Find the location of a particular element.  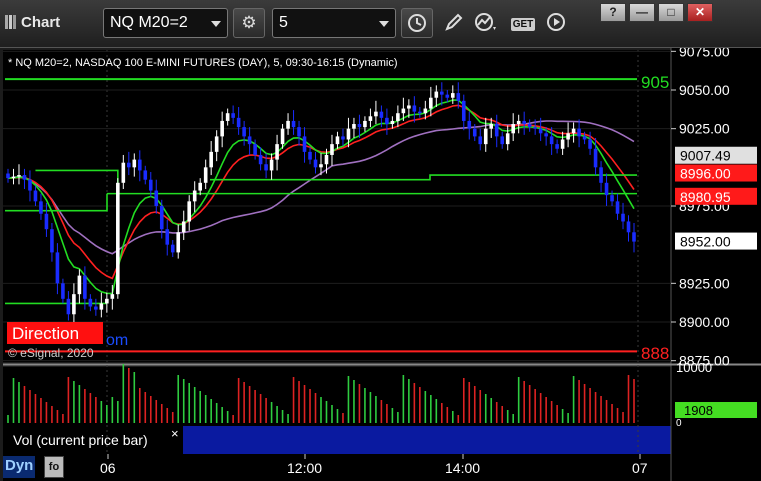

time-tick-1400: 14:00 is located at coordinates (462, 468).